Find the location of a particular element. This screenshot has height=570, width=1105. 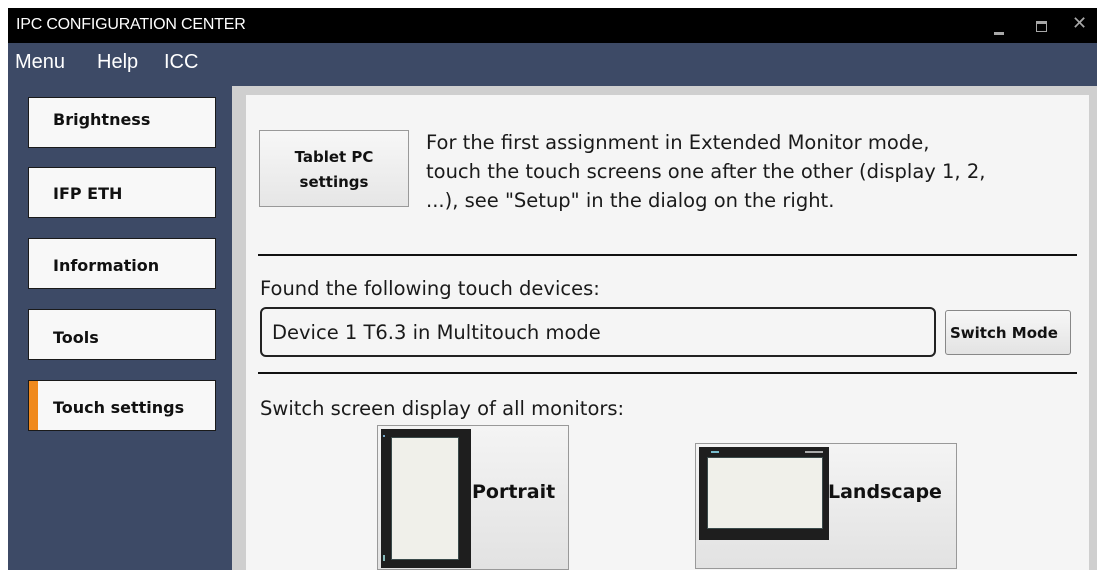

sidebar-item-brightness: Brightness is located at coordinates (122, 122).